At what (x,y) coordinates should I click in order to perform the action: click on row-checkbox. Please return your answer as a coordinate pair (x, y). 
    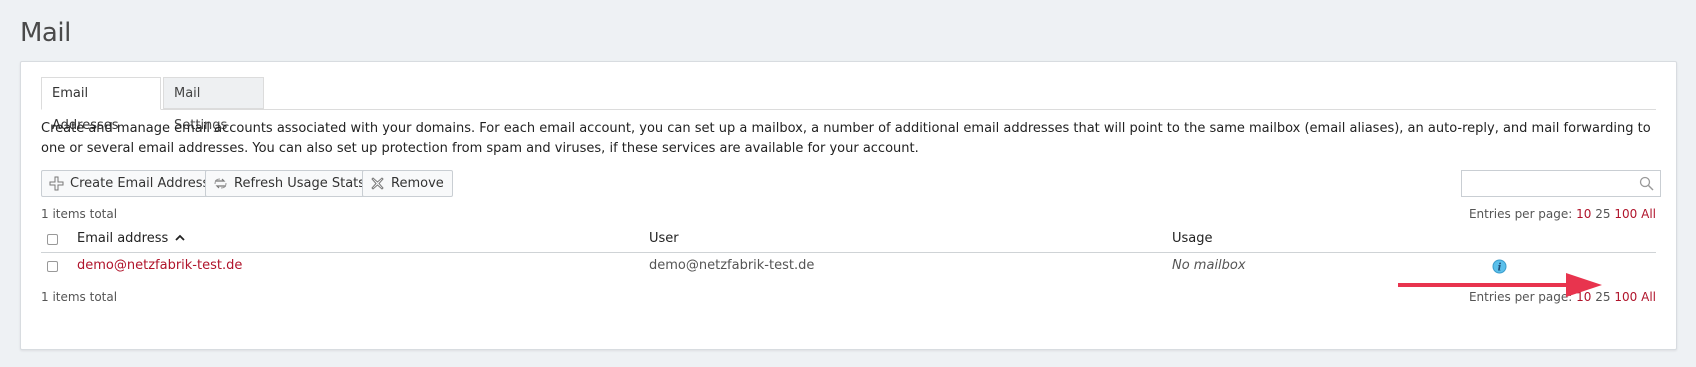
    Looking at the image, I should click on (52, 266).